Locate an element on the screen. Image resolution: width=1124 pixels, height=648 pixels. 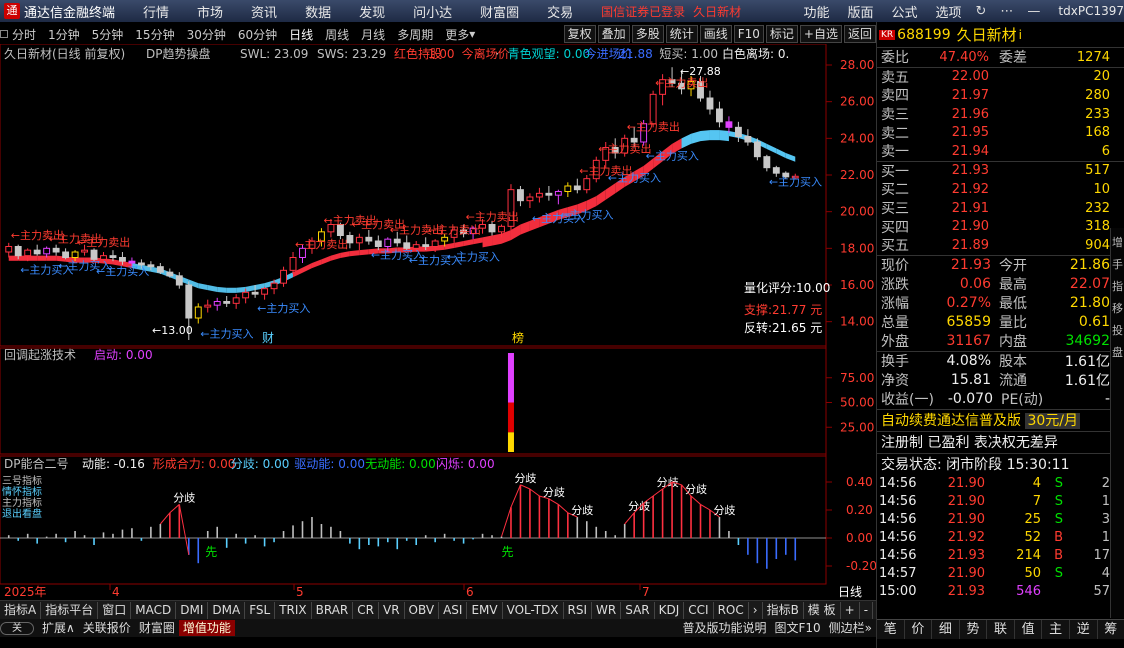
dmi-tab: DMI is located at coordinates (192, 610).